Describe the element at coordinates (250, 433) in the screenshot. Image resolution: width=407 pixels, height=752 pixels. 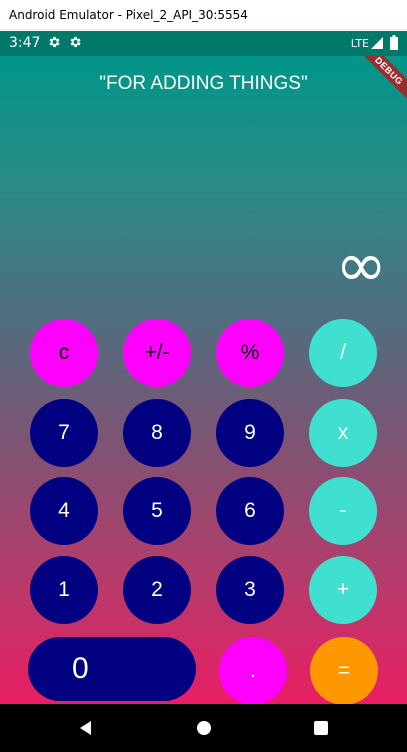
I see `digit-9-button: 9` at that location.